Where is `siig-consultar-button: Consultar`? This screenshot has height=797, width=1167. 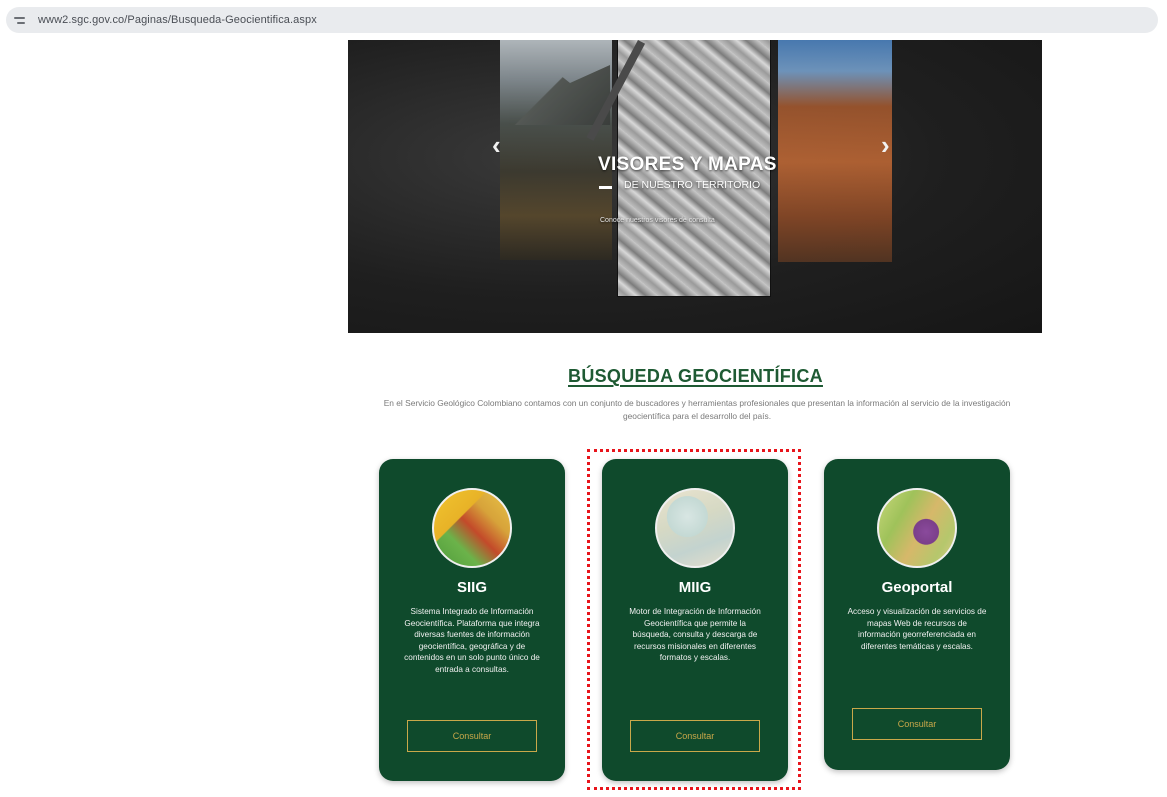 siig-consultar-button: Consultar is located at coordinates (472, 736).